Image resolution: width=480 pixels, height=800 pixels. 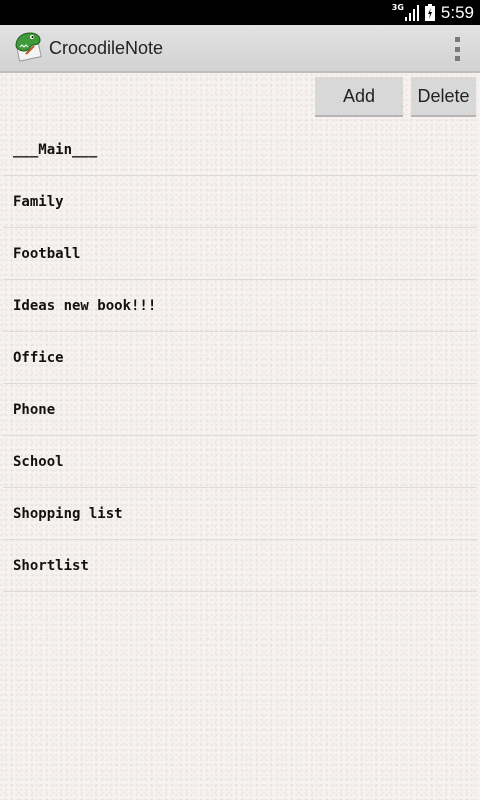 What do you see at coordinates (443, 97) in the screenshot?
I see `delete-button: Delete` at bounding box center [443, 97].